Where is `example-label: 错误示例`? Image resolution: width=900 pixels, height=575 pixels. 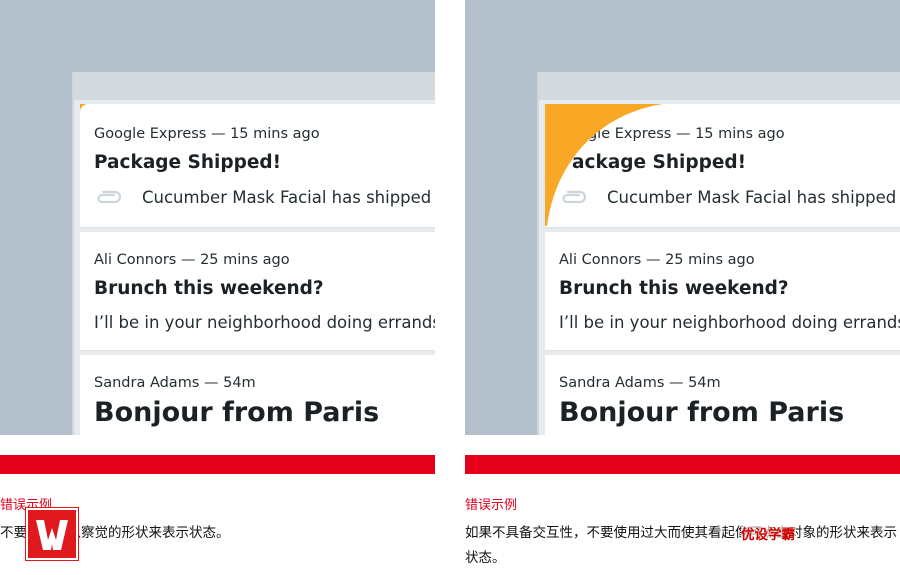
example-label: 错误示例 is located at coordinates (491, 505).